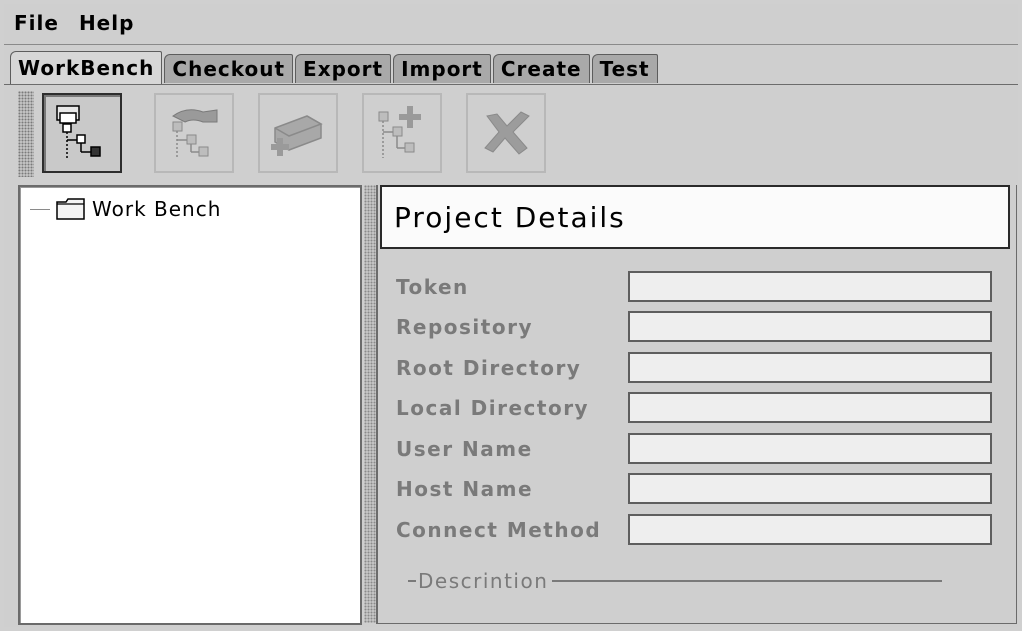 The width and height of the screenshot is (1022, 631). I want to click on add-tree-node-button, so click(402, 133).